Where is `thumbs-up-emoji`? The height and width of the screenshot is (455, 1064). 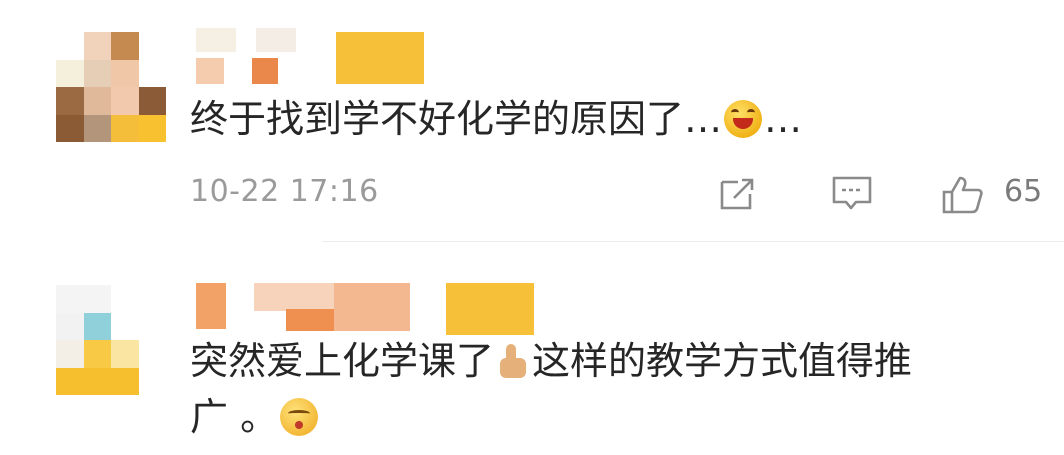 thumbs-up-emoji is located at coordinates (513, 361).